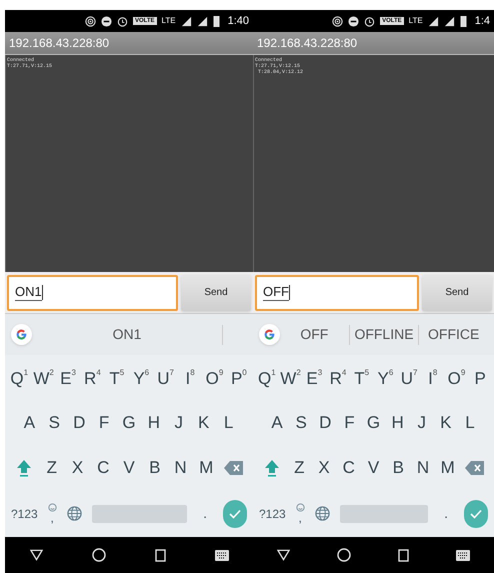 The height and width of the screenshot is (573, 494). I want to click on word-suggestion: OFFLINE, so click(384, 334).